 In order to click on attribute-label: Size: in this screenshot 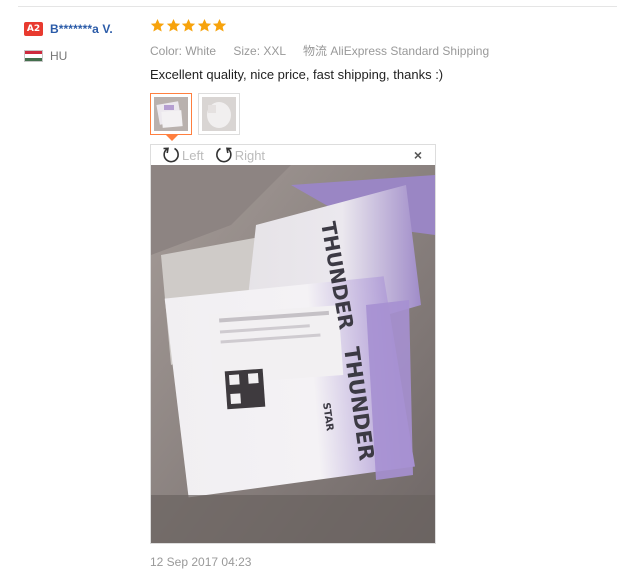, I will do `click(247, 51)`.